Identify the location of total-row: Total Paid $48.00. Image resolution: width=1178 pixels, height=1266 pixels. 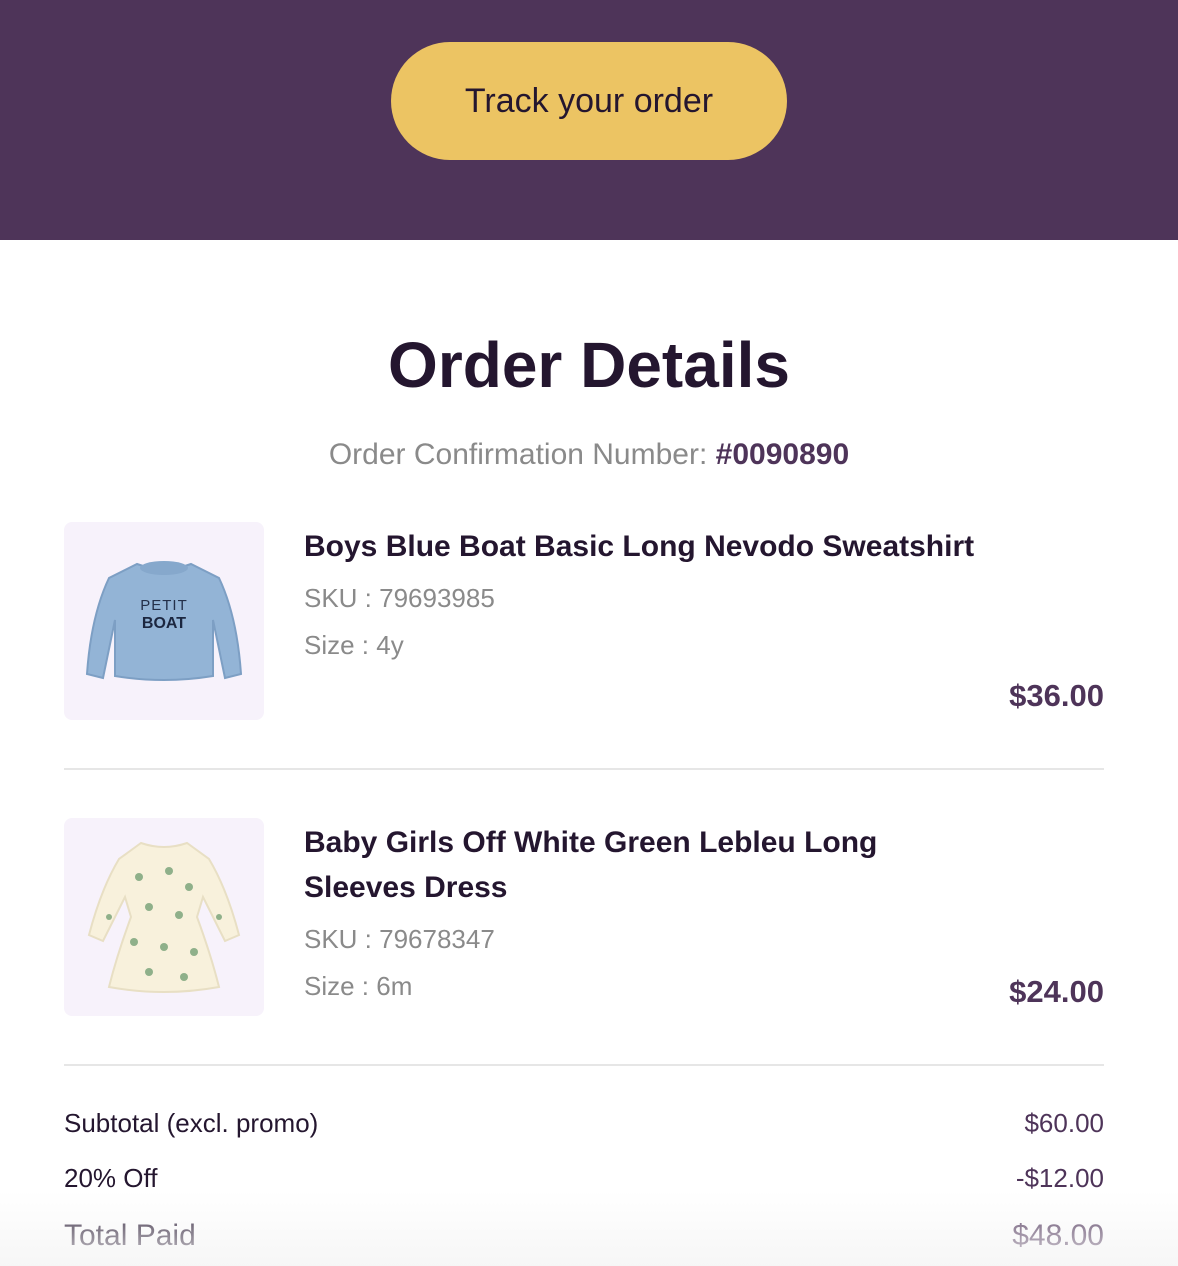
(584, 1236).